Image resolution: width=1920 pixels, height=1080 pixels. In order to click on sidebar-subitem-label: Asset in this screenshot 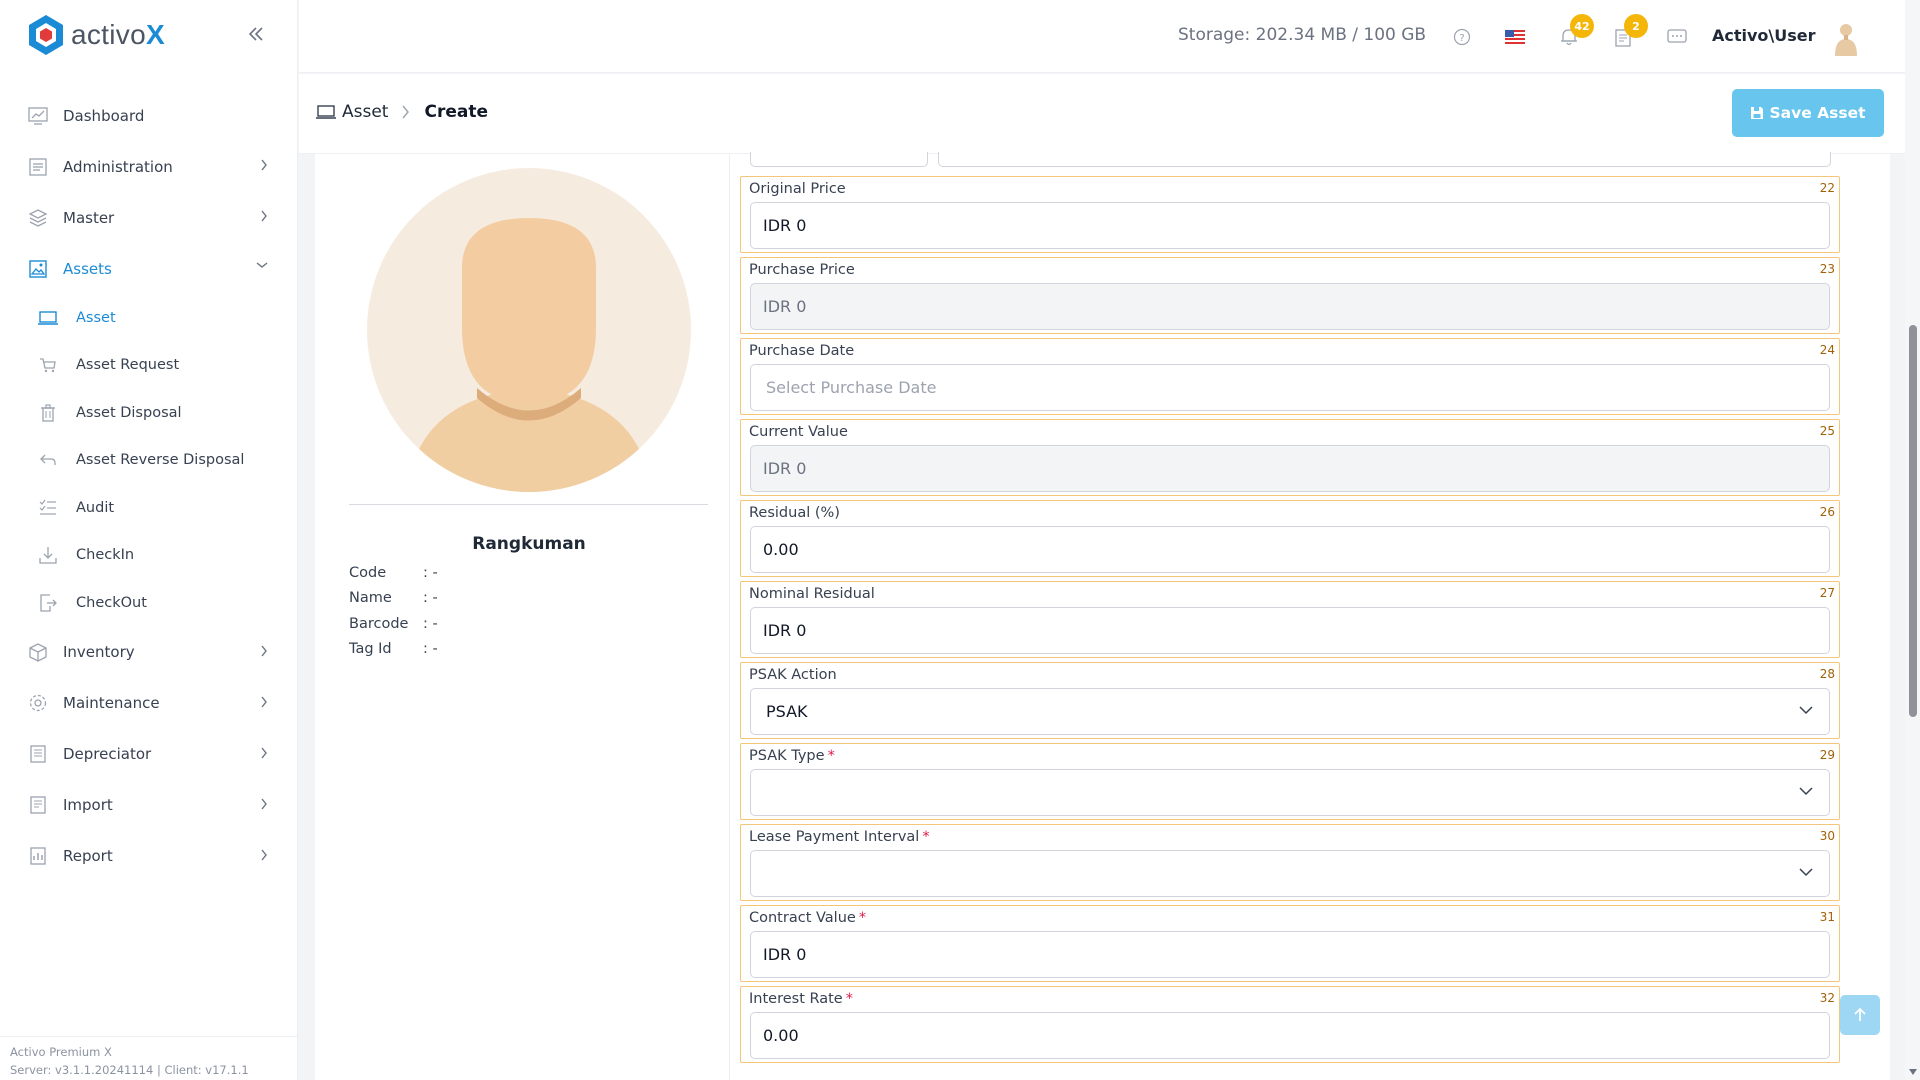, I will do `click(96, 317)`.